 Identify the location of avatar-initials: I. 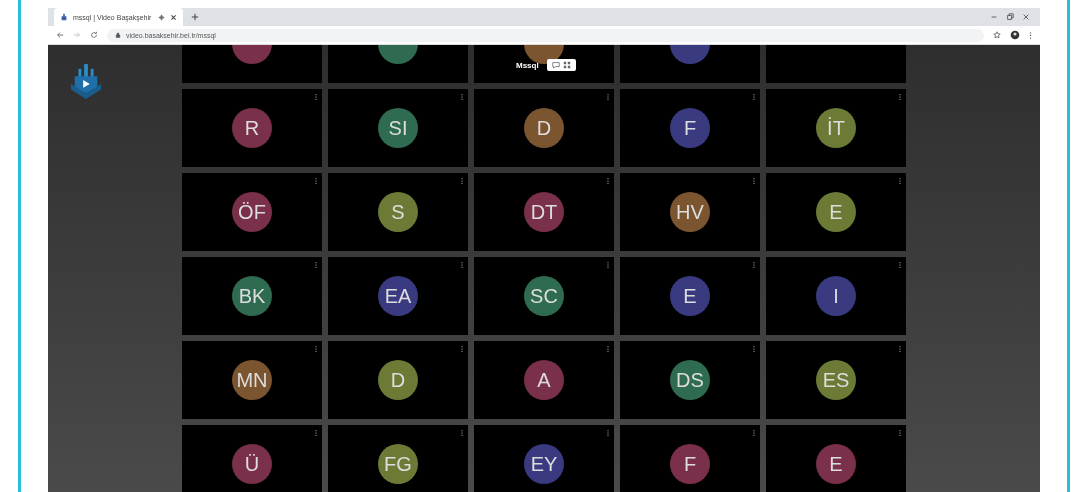
(836, 296).